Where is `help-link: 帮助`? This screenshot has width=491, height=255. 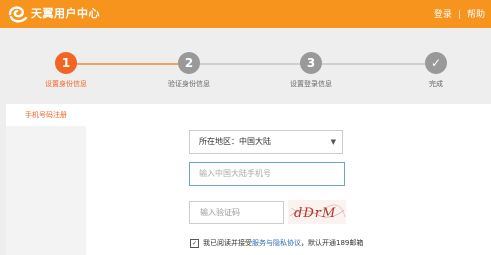
help-link: 帮助 is located at coordinates (476, 15).